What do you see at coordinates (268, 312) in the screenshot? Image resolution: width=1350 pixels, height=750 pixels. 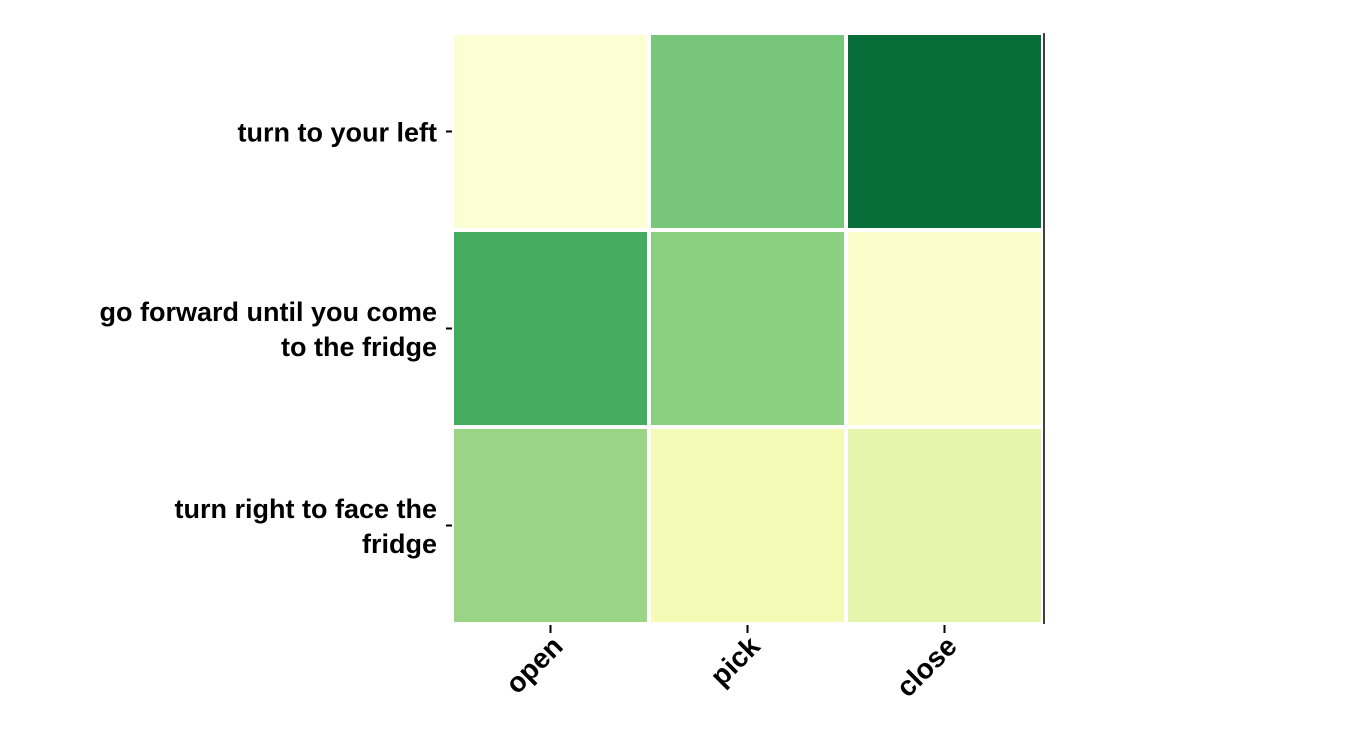 I see `y-tick-label-1-line-0: go forward until you come` at bounding box center [268, 312].